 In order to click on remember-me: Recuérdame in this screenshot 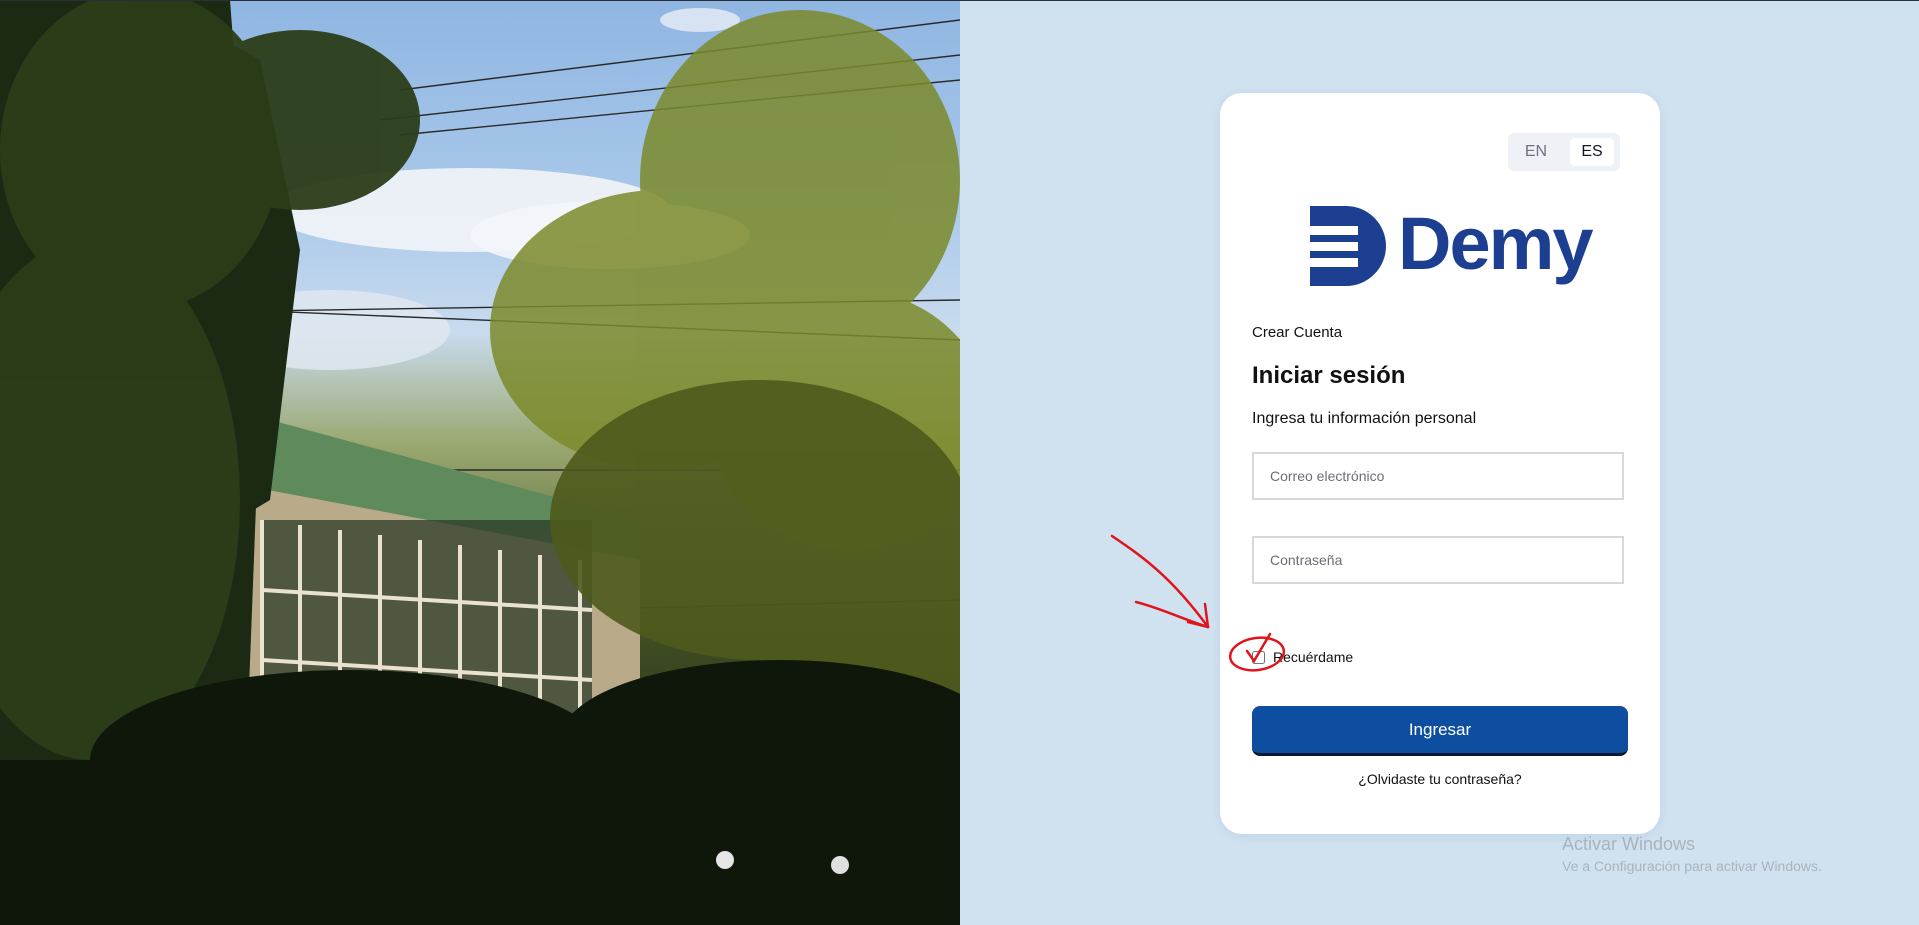, I will do `click(1302, 657)`.